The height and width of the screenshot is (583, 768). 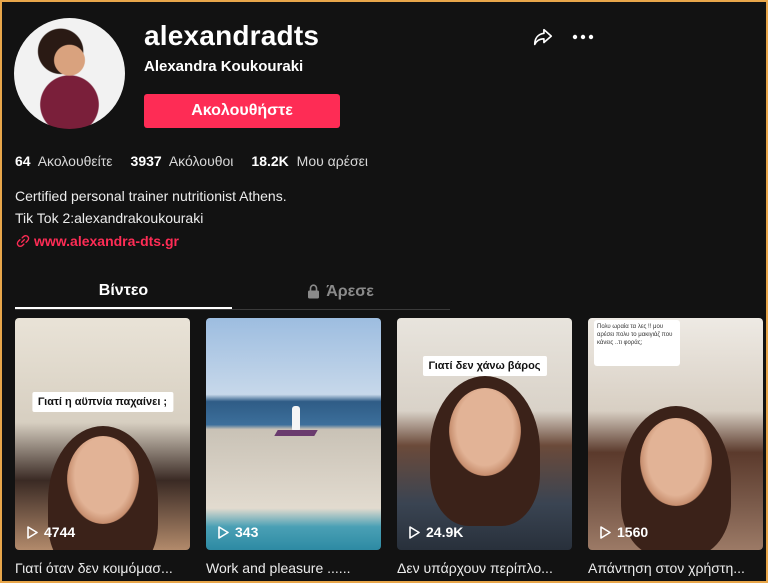 I want to click on view-count: 1560, so click(x=624, y=532).